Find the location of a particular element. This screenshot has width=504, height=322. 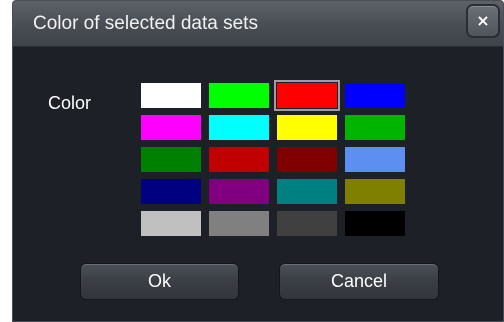

color-swatch-olive is located at coordinates (375, 191).